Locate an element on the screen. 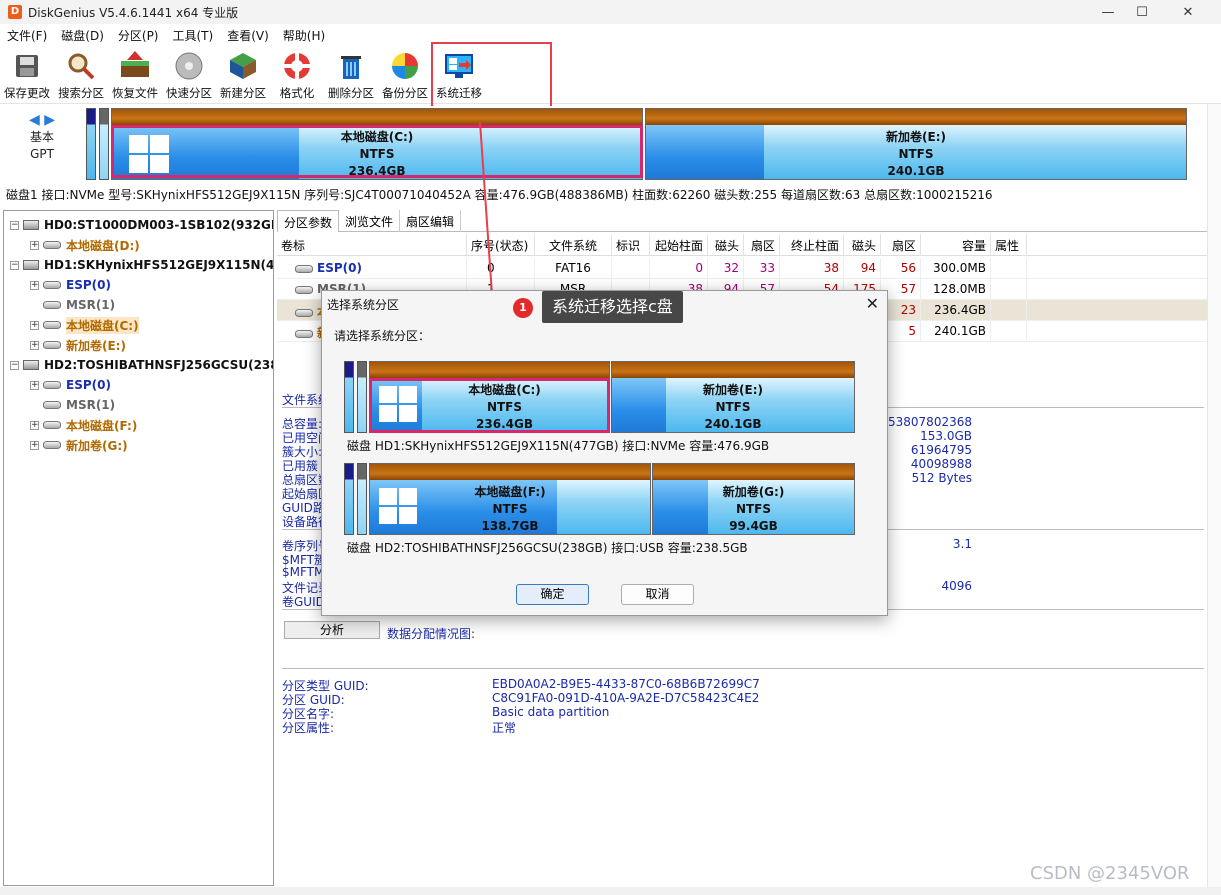  search-partition-button: 搜索分区 is located at coordinates (81, 74).